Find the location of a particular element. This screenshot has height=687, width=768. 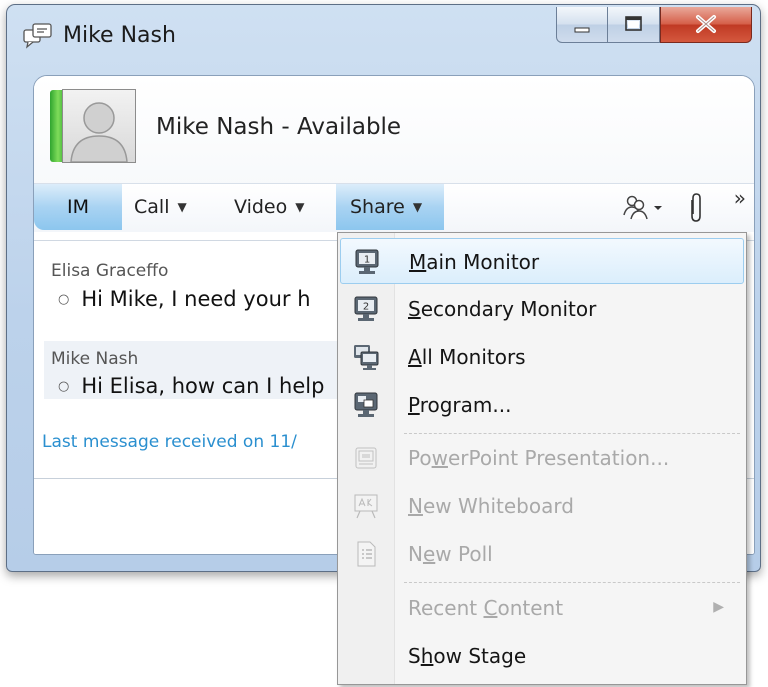

call-button: Call ▼ is located at coordinates (190, 207).